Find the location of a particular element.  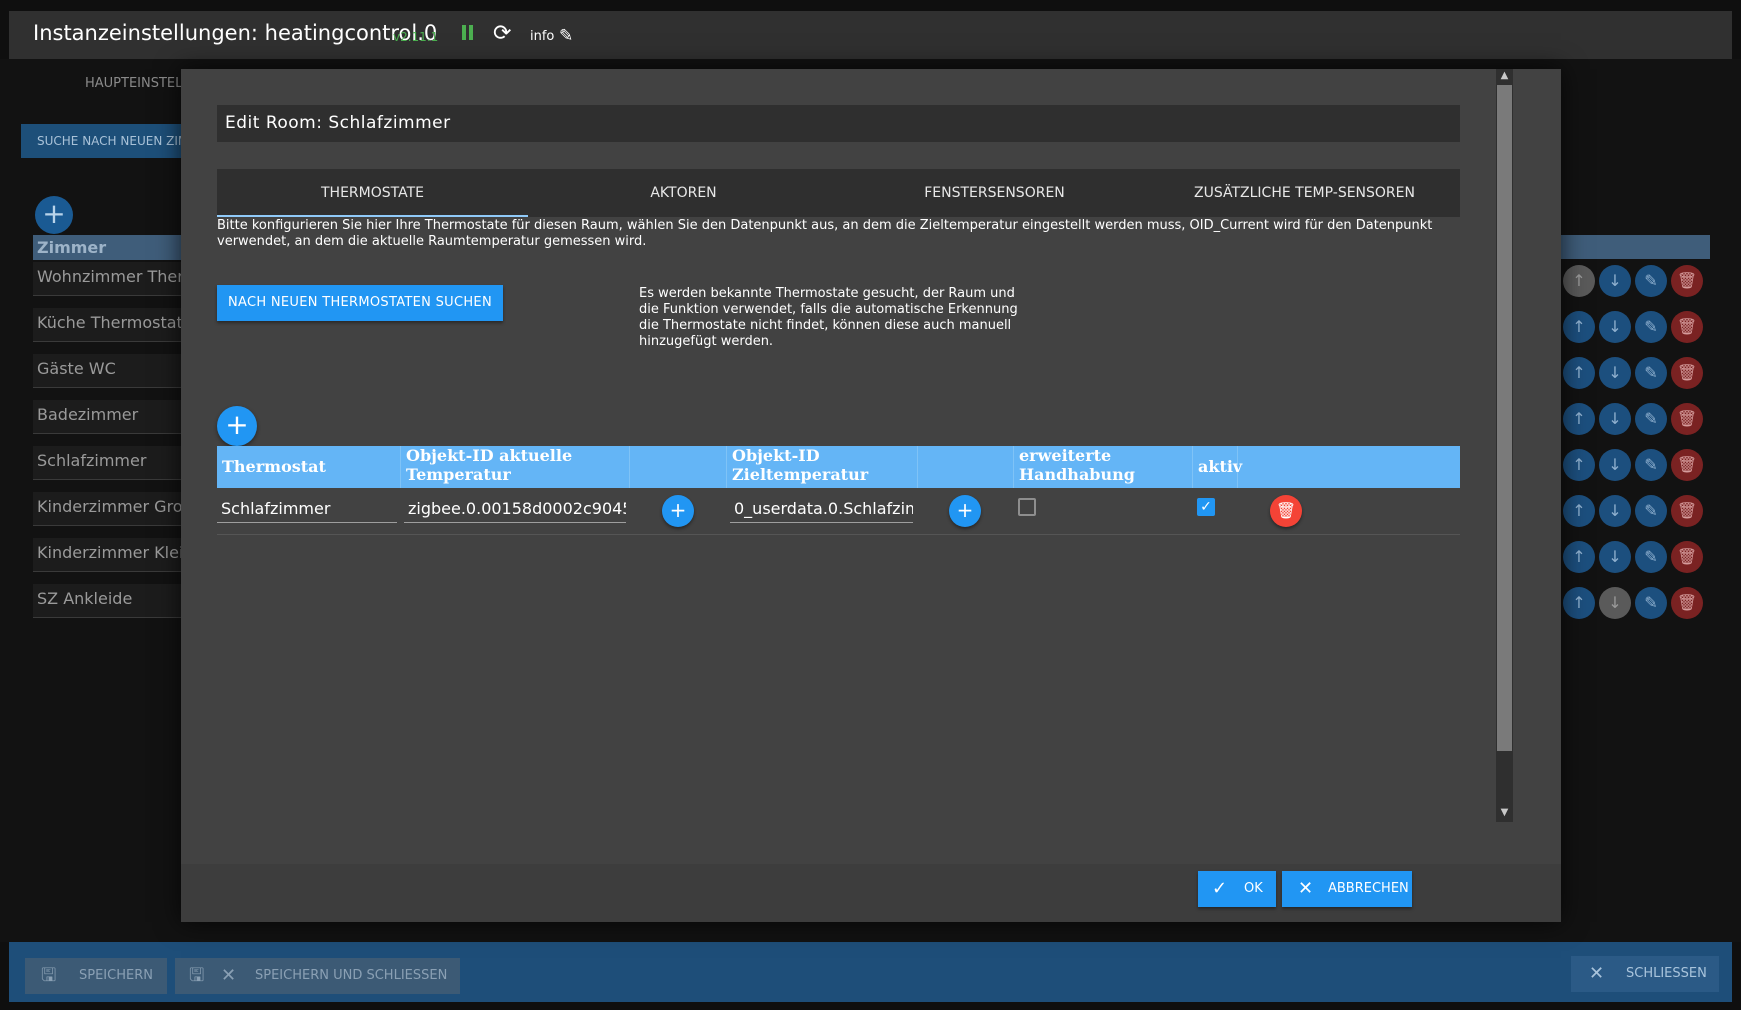

dialog-title: Edit Room: Schlafzimmer is located at coordinates (838, 123).